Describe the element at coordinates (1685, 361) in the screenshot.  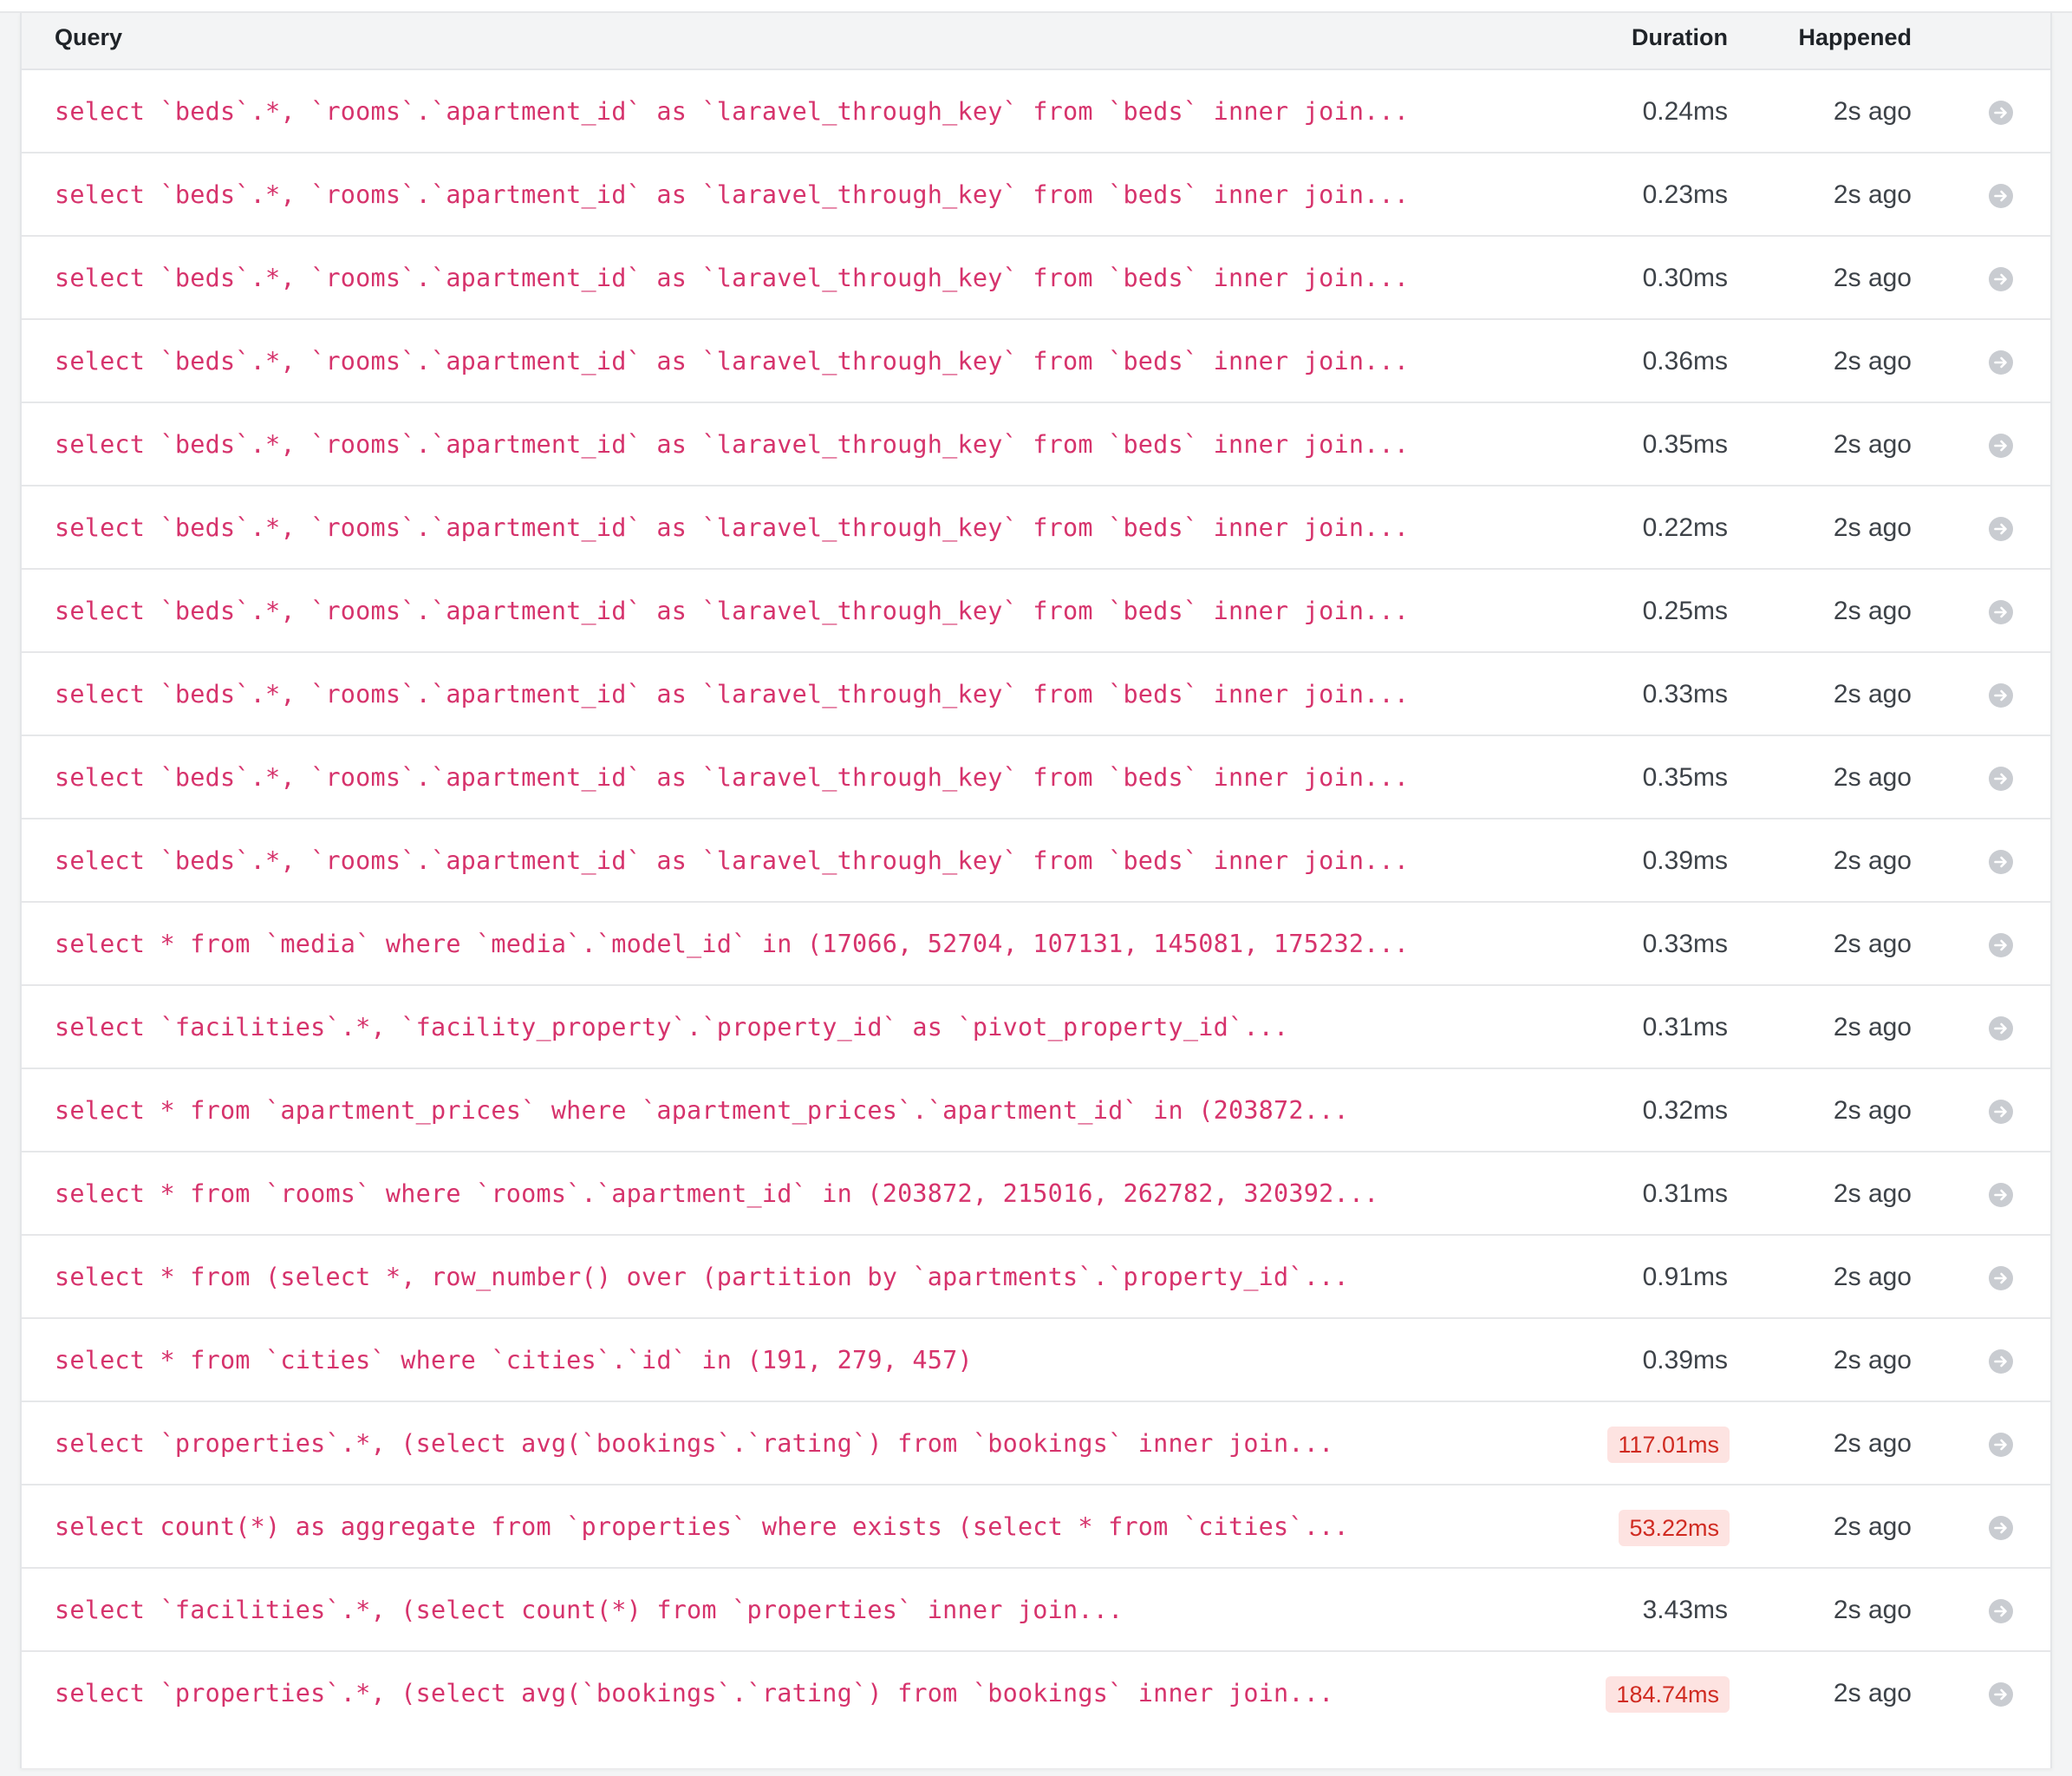
I see `duration-value: 0.36ms` at that location.